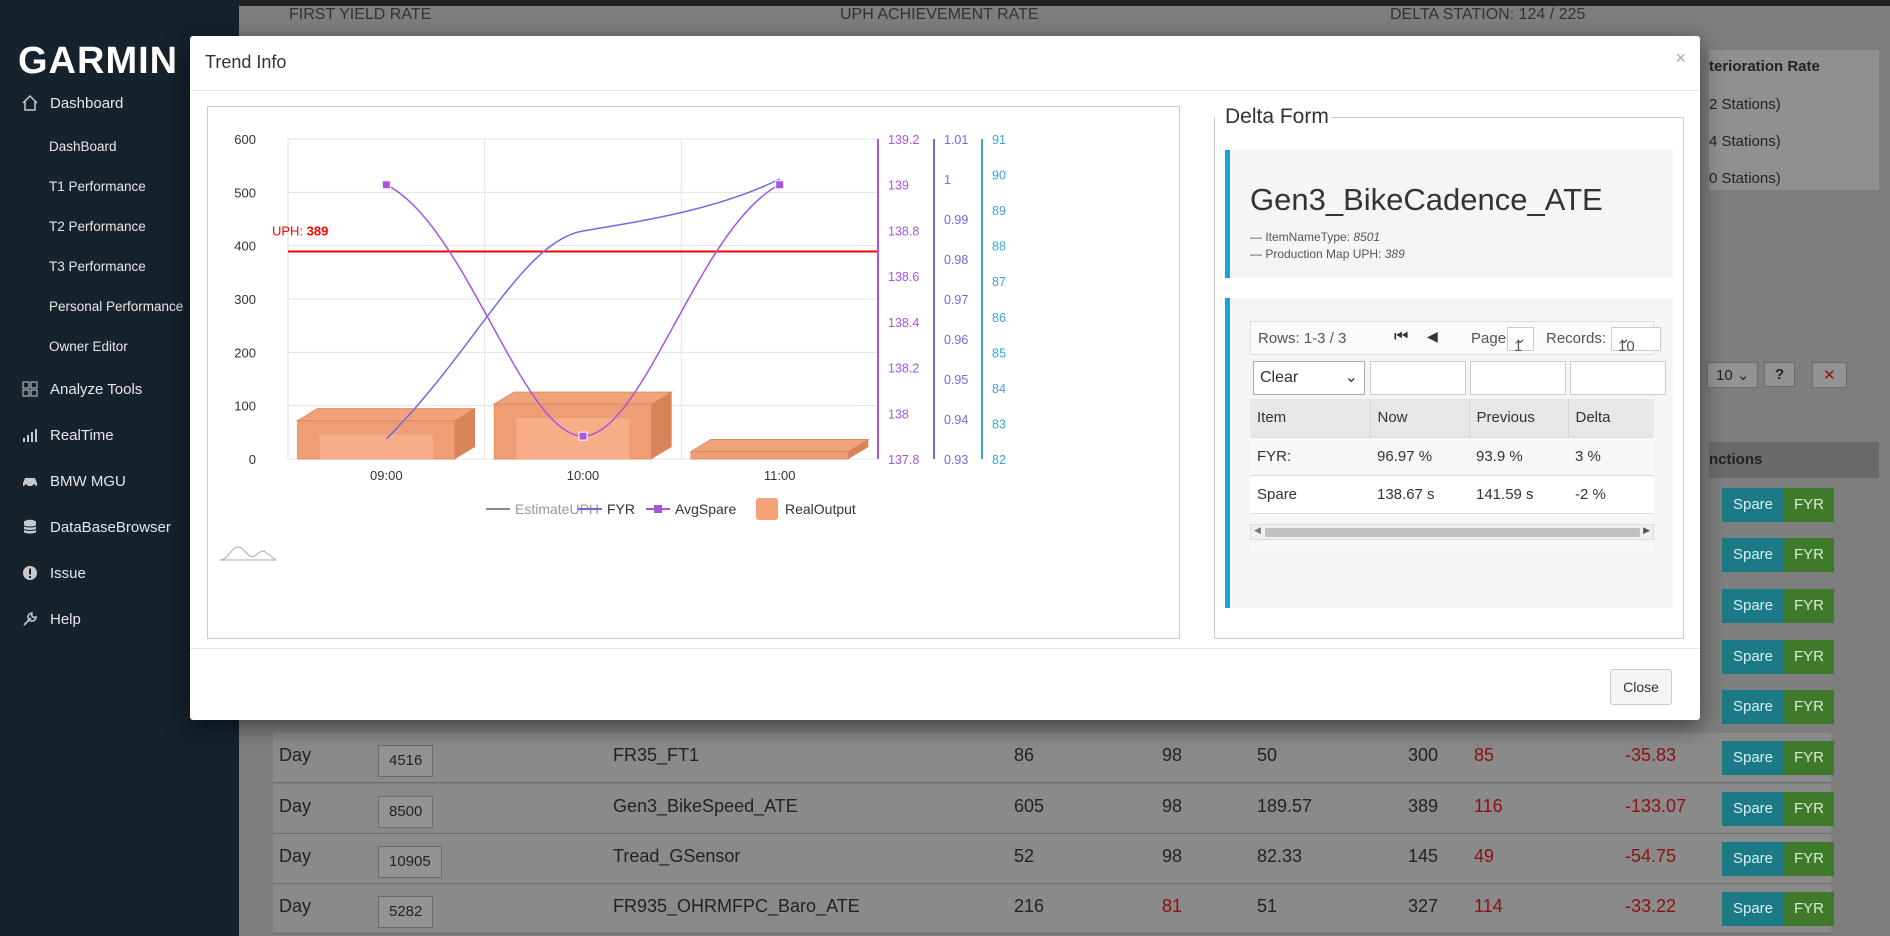 Image resolution: width=1890 pixels, height=936 pixels. I want to click on scroll-left-icon: ◀, so click(1257, 530).